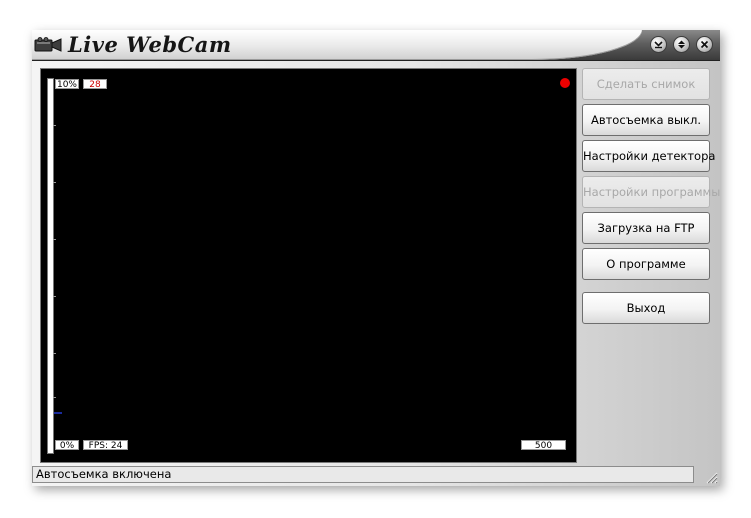  I want to click on threshold-value-label: 500, so click(543, 445).